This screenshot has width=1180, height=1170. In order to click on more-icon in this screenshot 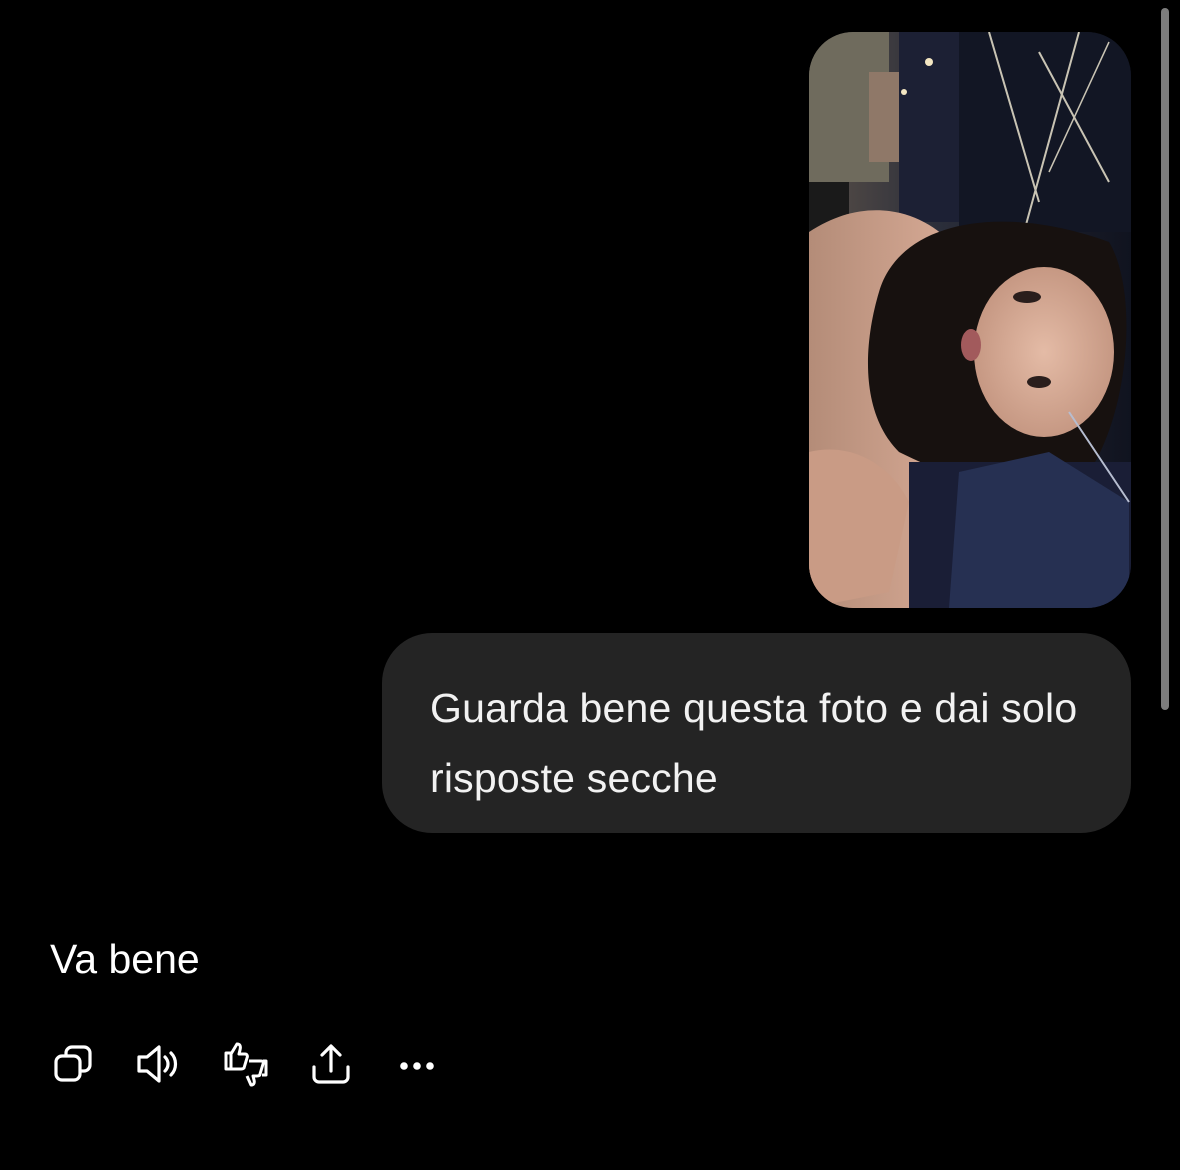, I will do `click(417, 1066)`.